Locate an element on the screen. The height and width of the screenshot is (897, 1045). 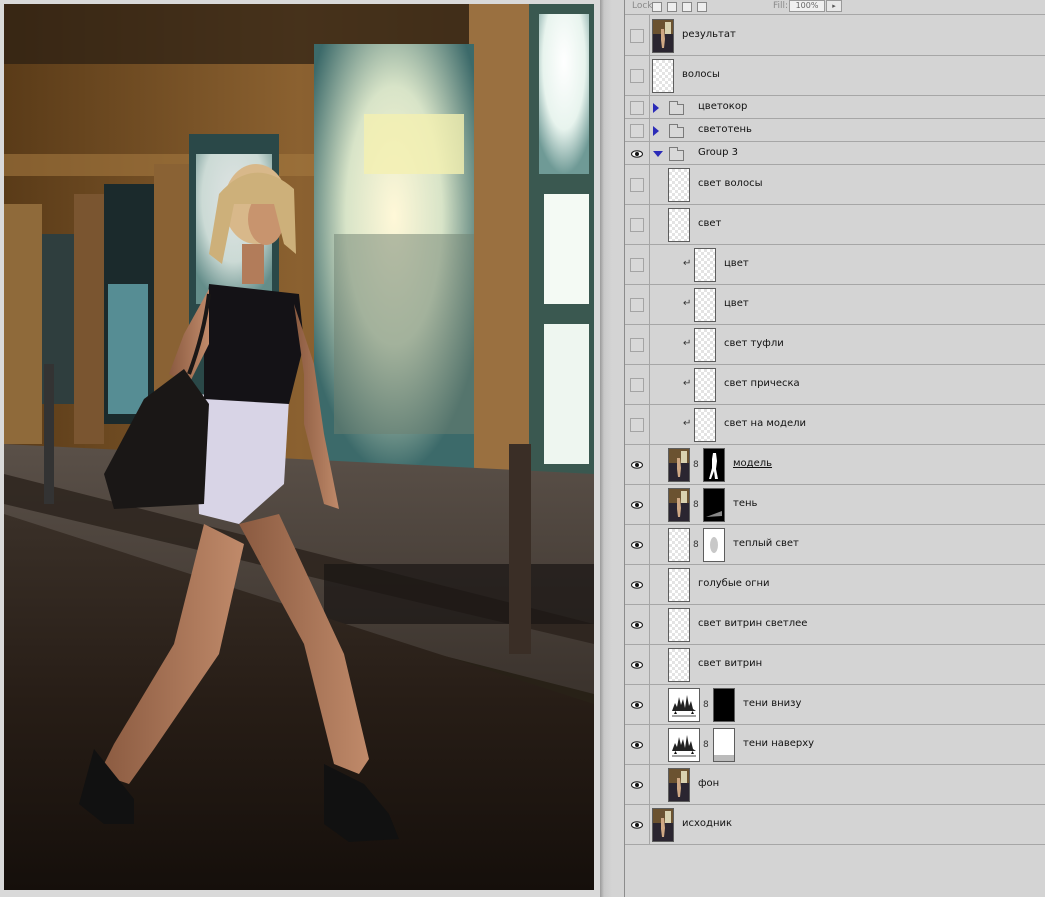
layer-name: цвет is located at coordinates (736, 303).